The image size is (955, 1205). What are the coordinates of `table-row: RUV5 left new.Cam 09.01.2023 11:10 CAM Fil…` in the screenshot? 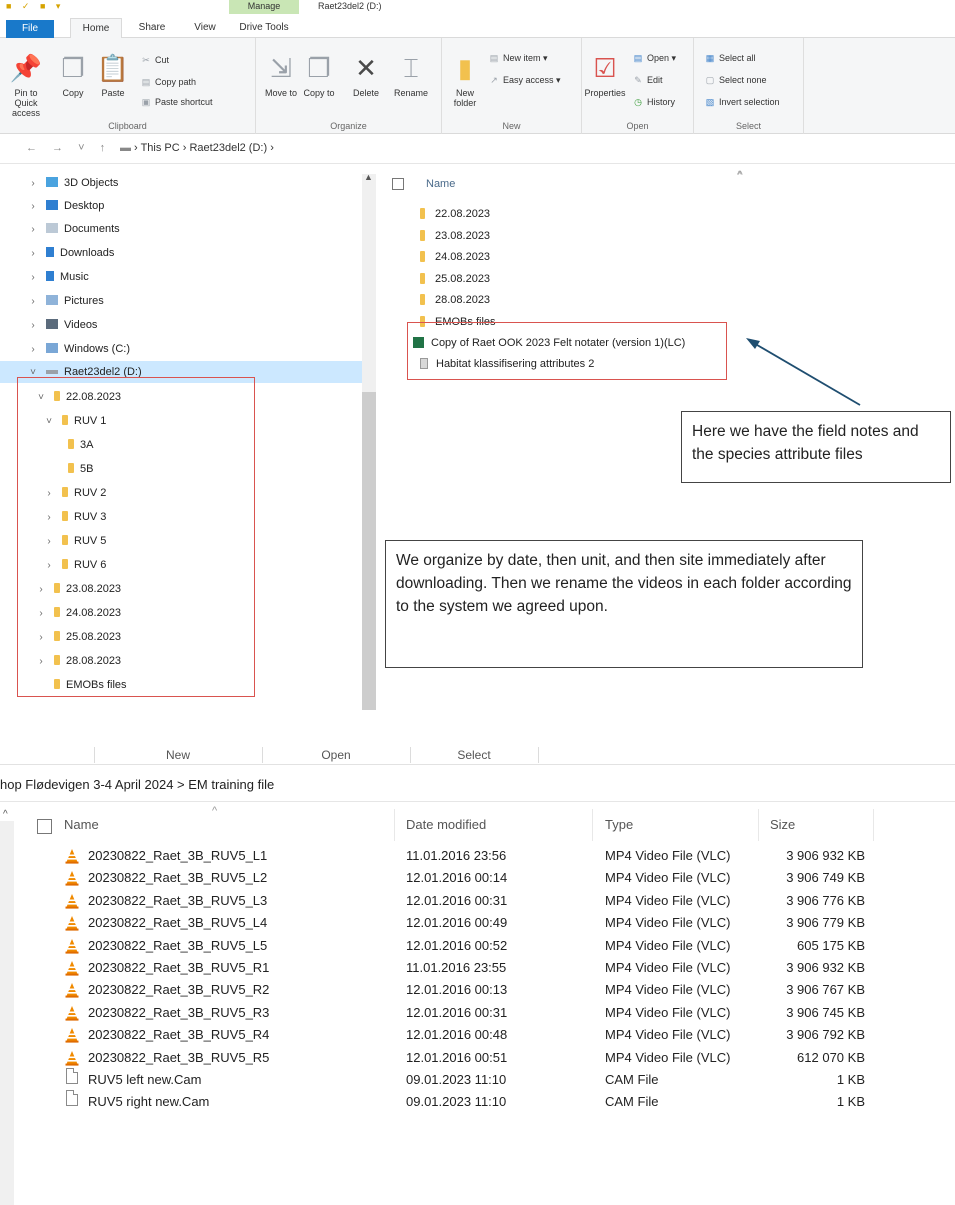 It's located at (477, 1079).